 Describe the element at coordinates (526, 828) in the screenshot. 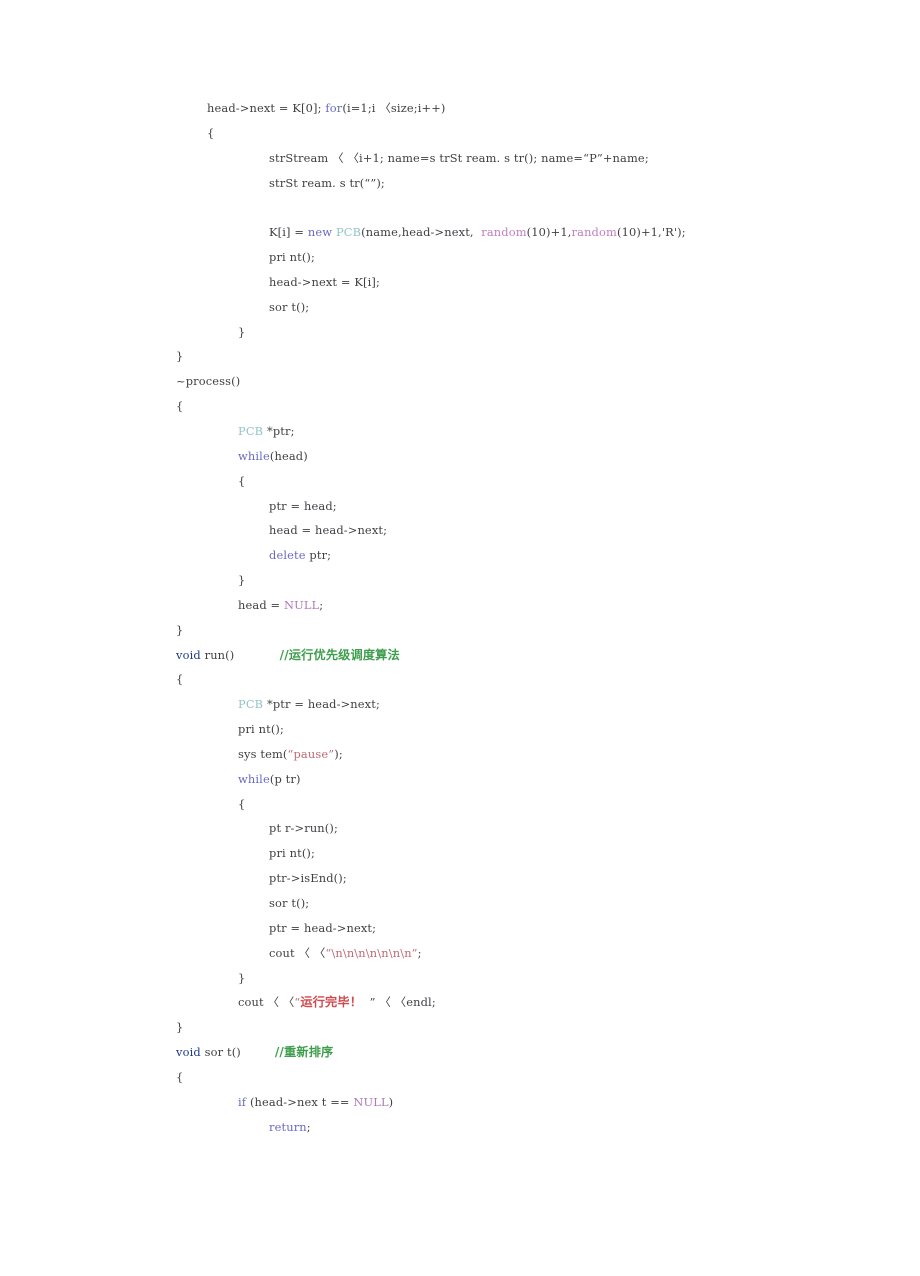

I see `code-line: pt r->run();` at that location.